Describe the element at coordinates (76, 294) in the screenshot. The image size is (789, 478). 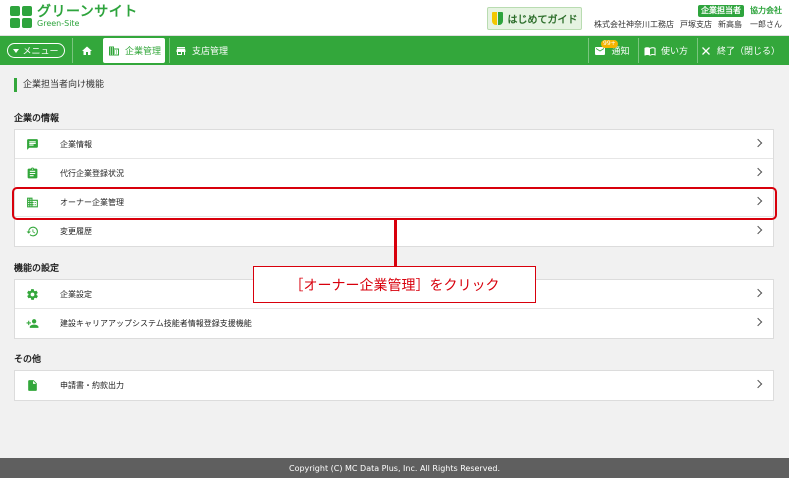
I see `list-item-label: 企業設定` at that location.